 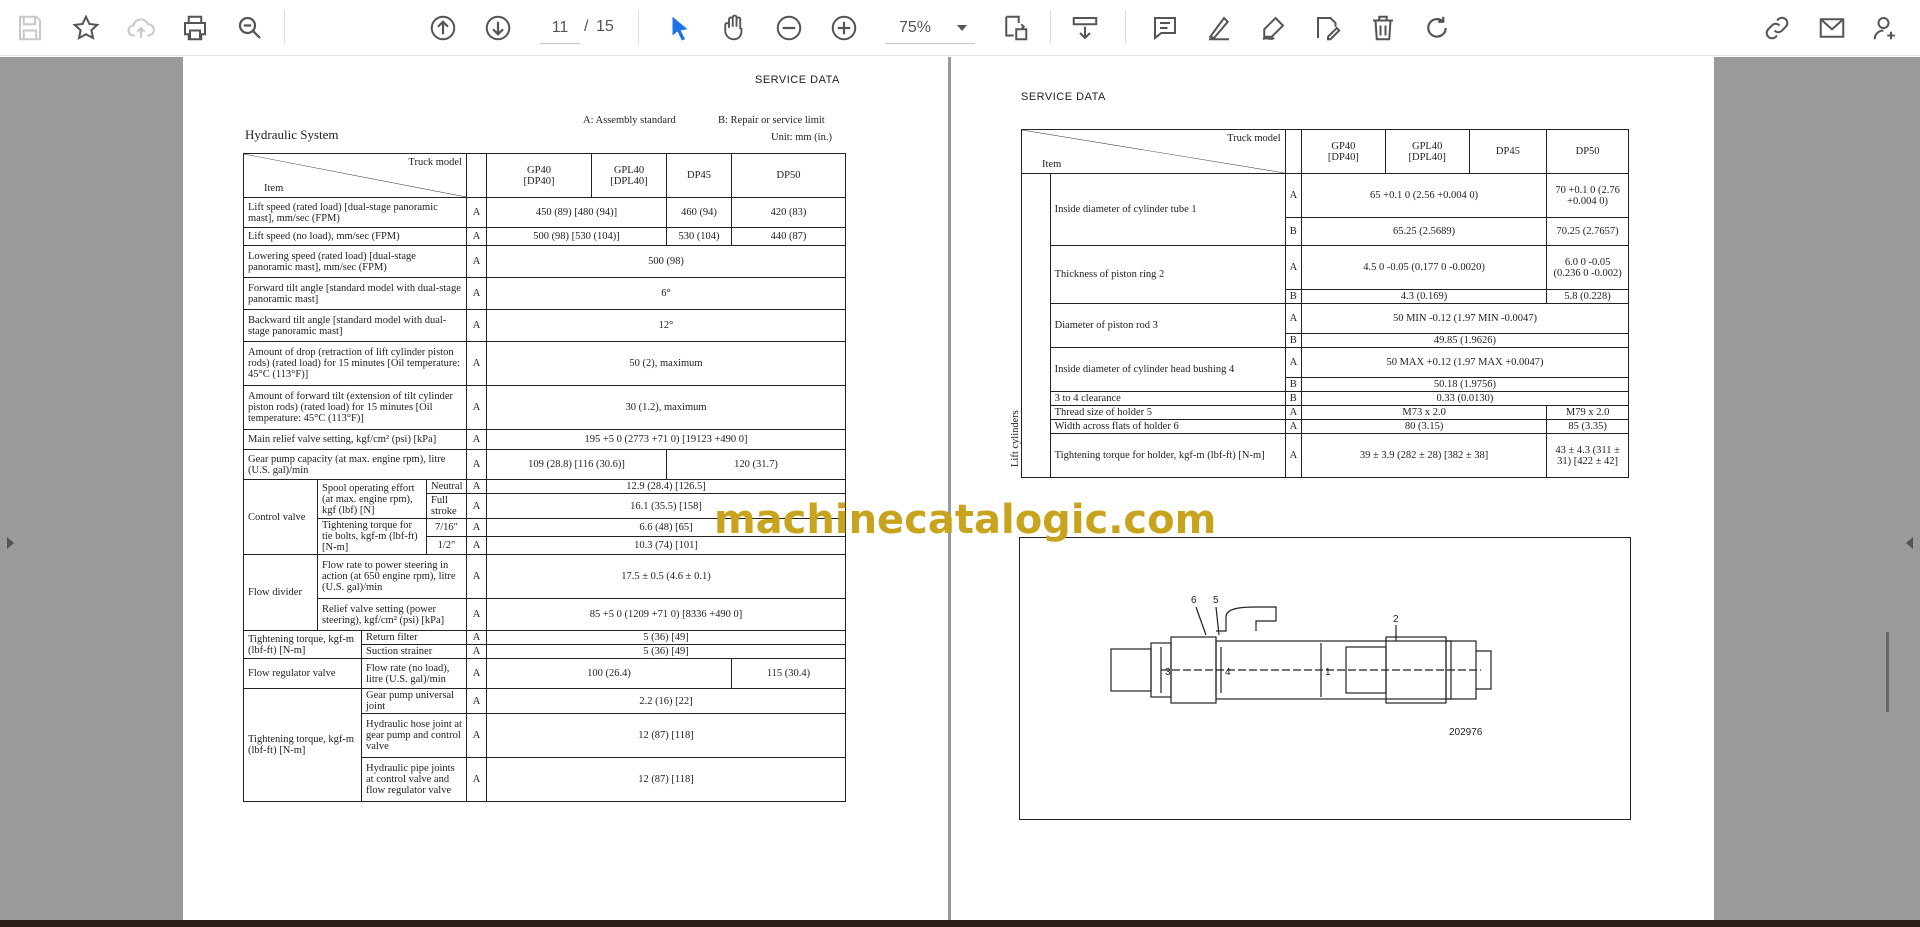 What do you see at coordinates (1168, 672) in the screenshot?
I see `callout-3: 3` at bounding box center [1168, 672].